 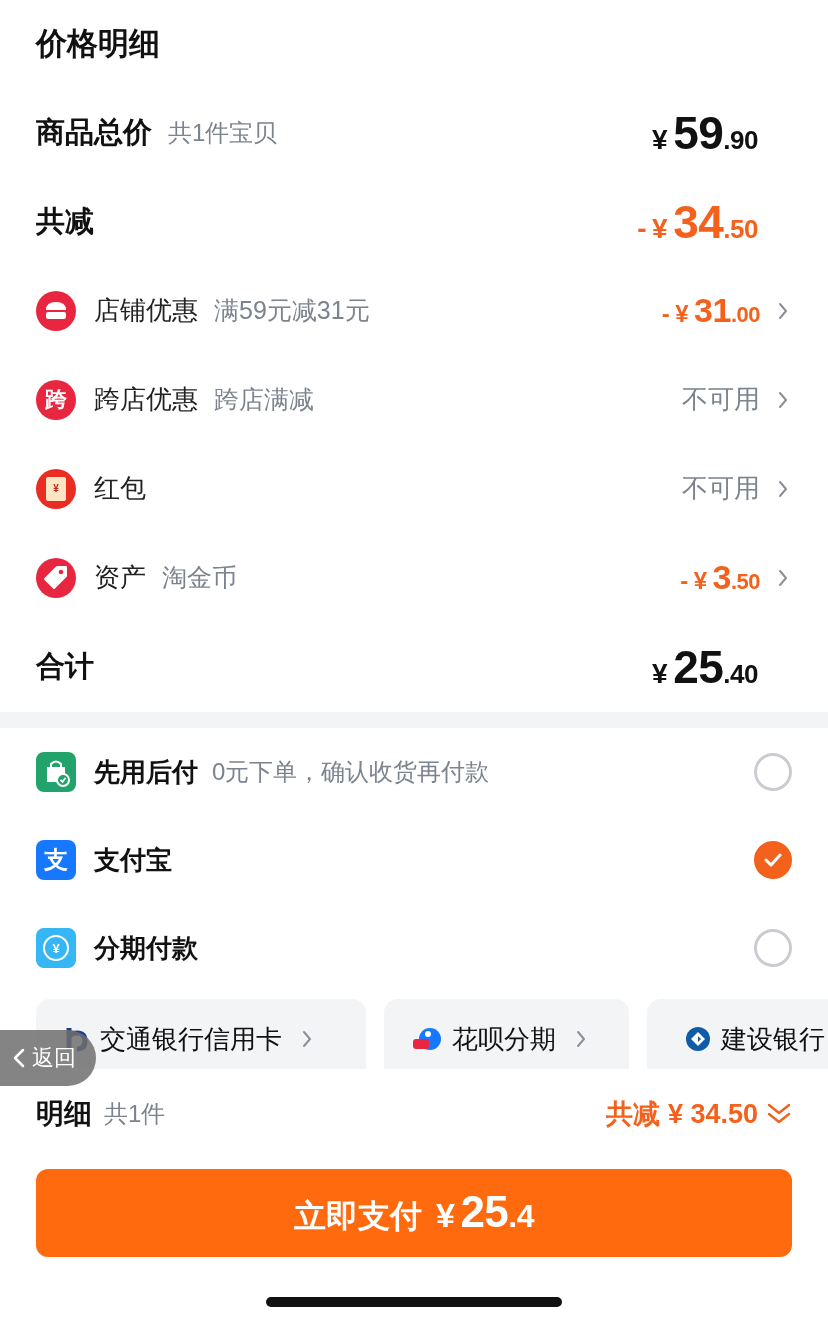 What do you see at coordinates (697, 221) in the screenshot?
I see `discount-total: - ¥34.50` at bounding box center [697, 221].